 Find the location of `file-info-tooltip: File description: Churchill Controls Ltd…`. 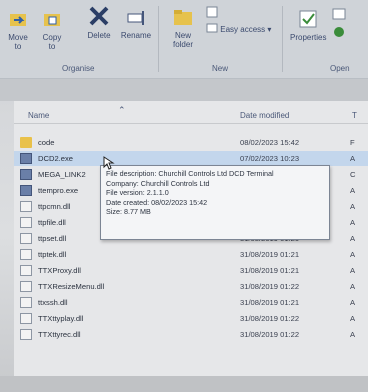

file-info-tooltip: File description: Churchill Controls Ltd… is located at coordinates (215, 202).